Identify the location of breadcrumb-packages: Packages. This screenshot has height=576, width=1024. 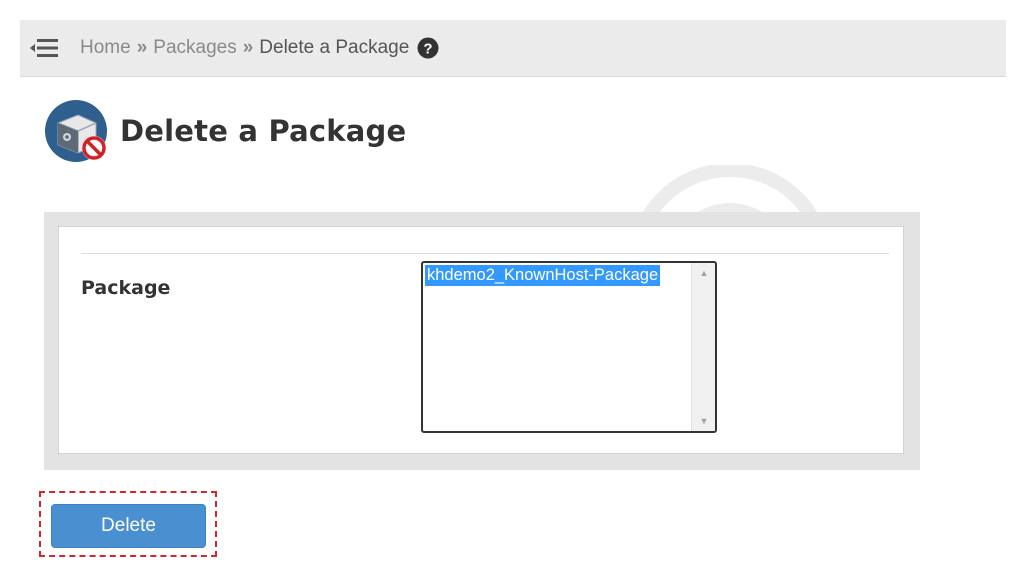
(194, 48).